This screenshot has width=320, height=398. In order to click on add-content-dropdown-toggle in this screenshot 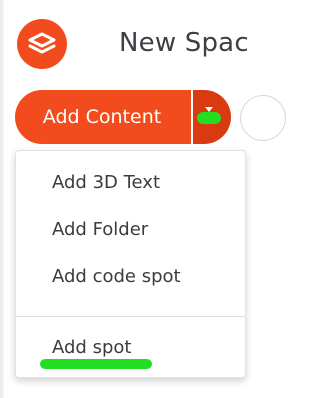, I will do `click(211, 117)`.